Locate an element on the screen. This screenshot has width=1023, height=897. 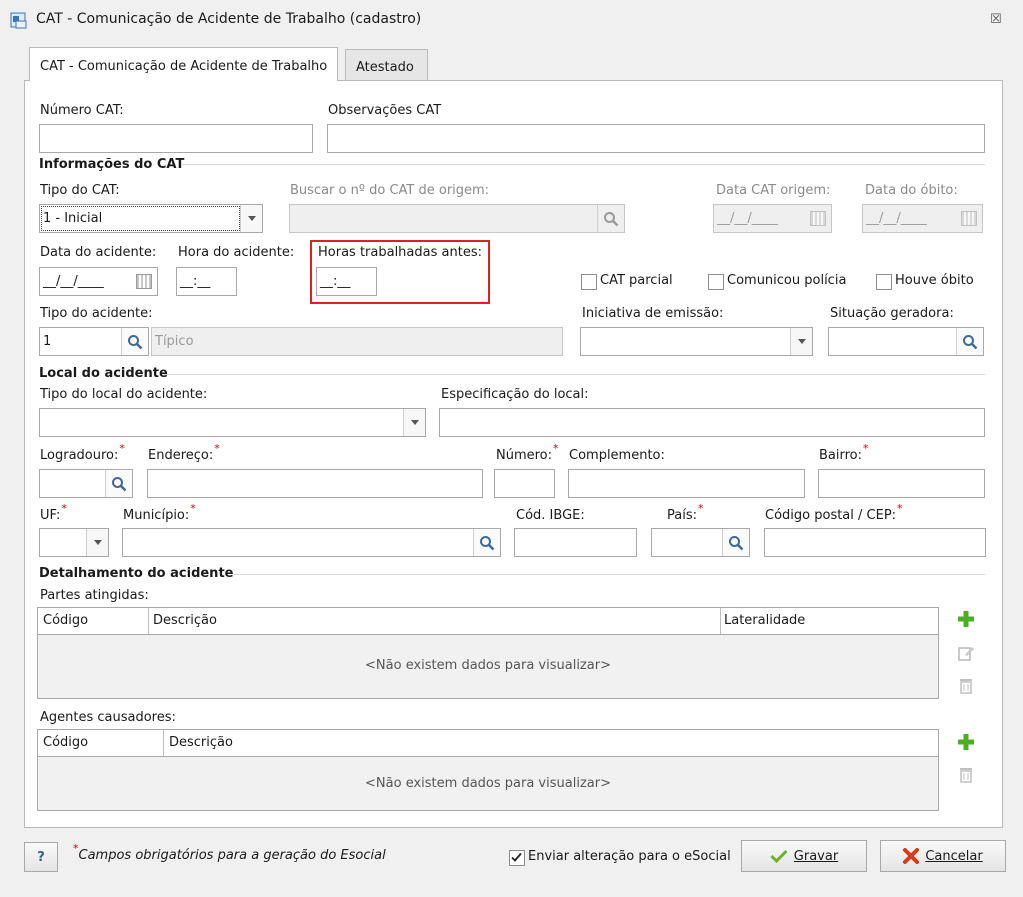
help-button: ? is located at coordinates (41, 857).